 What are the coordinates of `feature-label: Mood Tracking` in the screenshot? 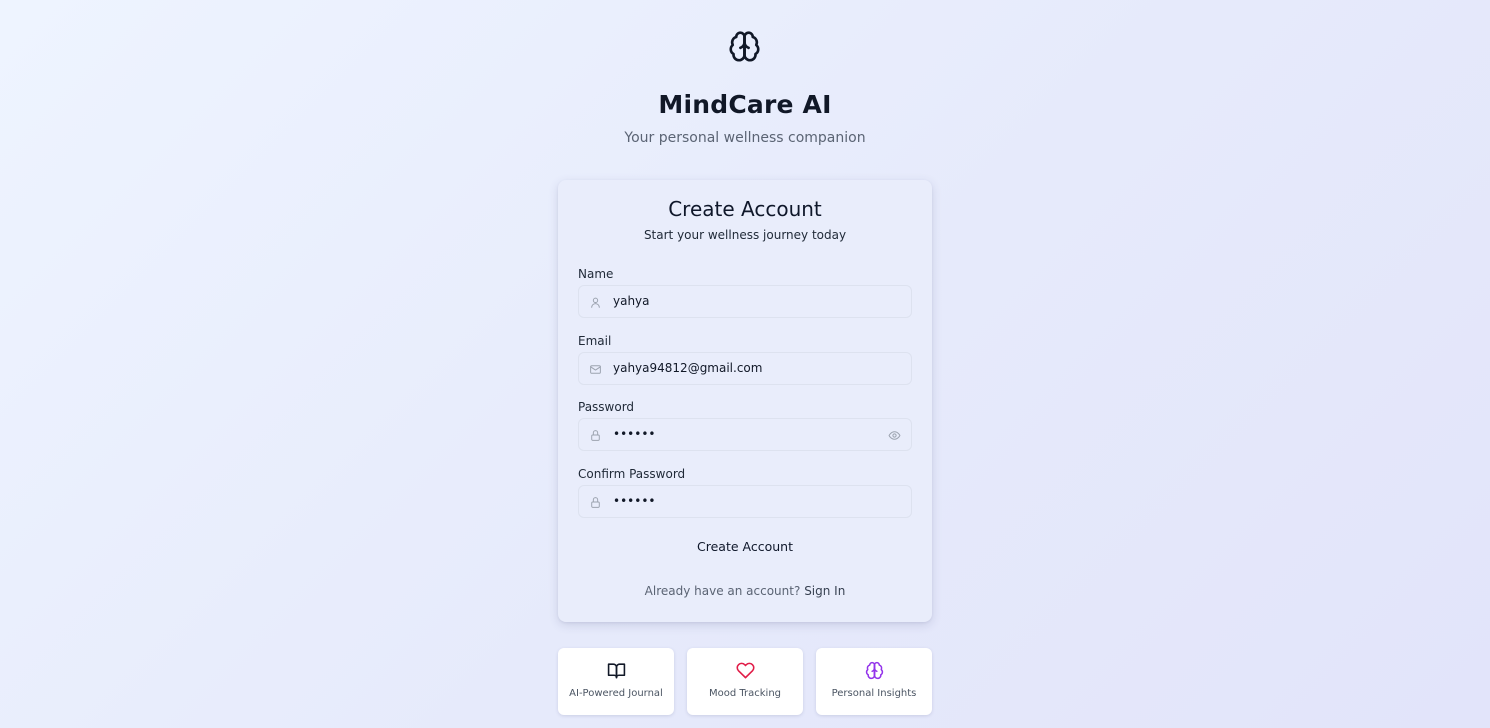 It's located at (745, 693).